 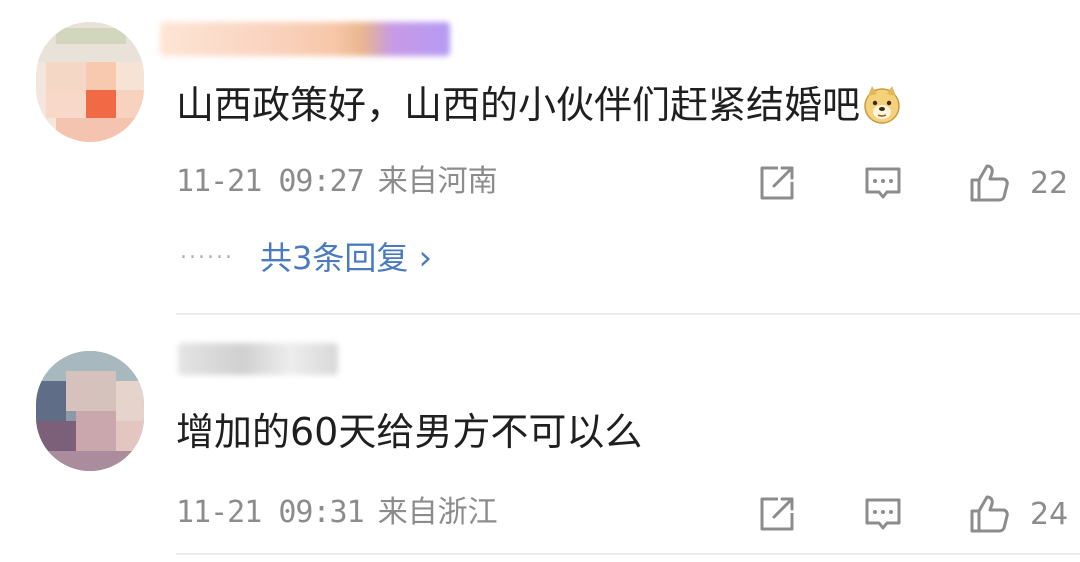 I want to click on replies-dots: ······, so click(x=207, y=258).